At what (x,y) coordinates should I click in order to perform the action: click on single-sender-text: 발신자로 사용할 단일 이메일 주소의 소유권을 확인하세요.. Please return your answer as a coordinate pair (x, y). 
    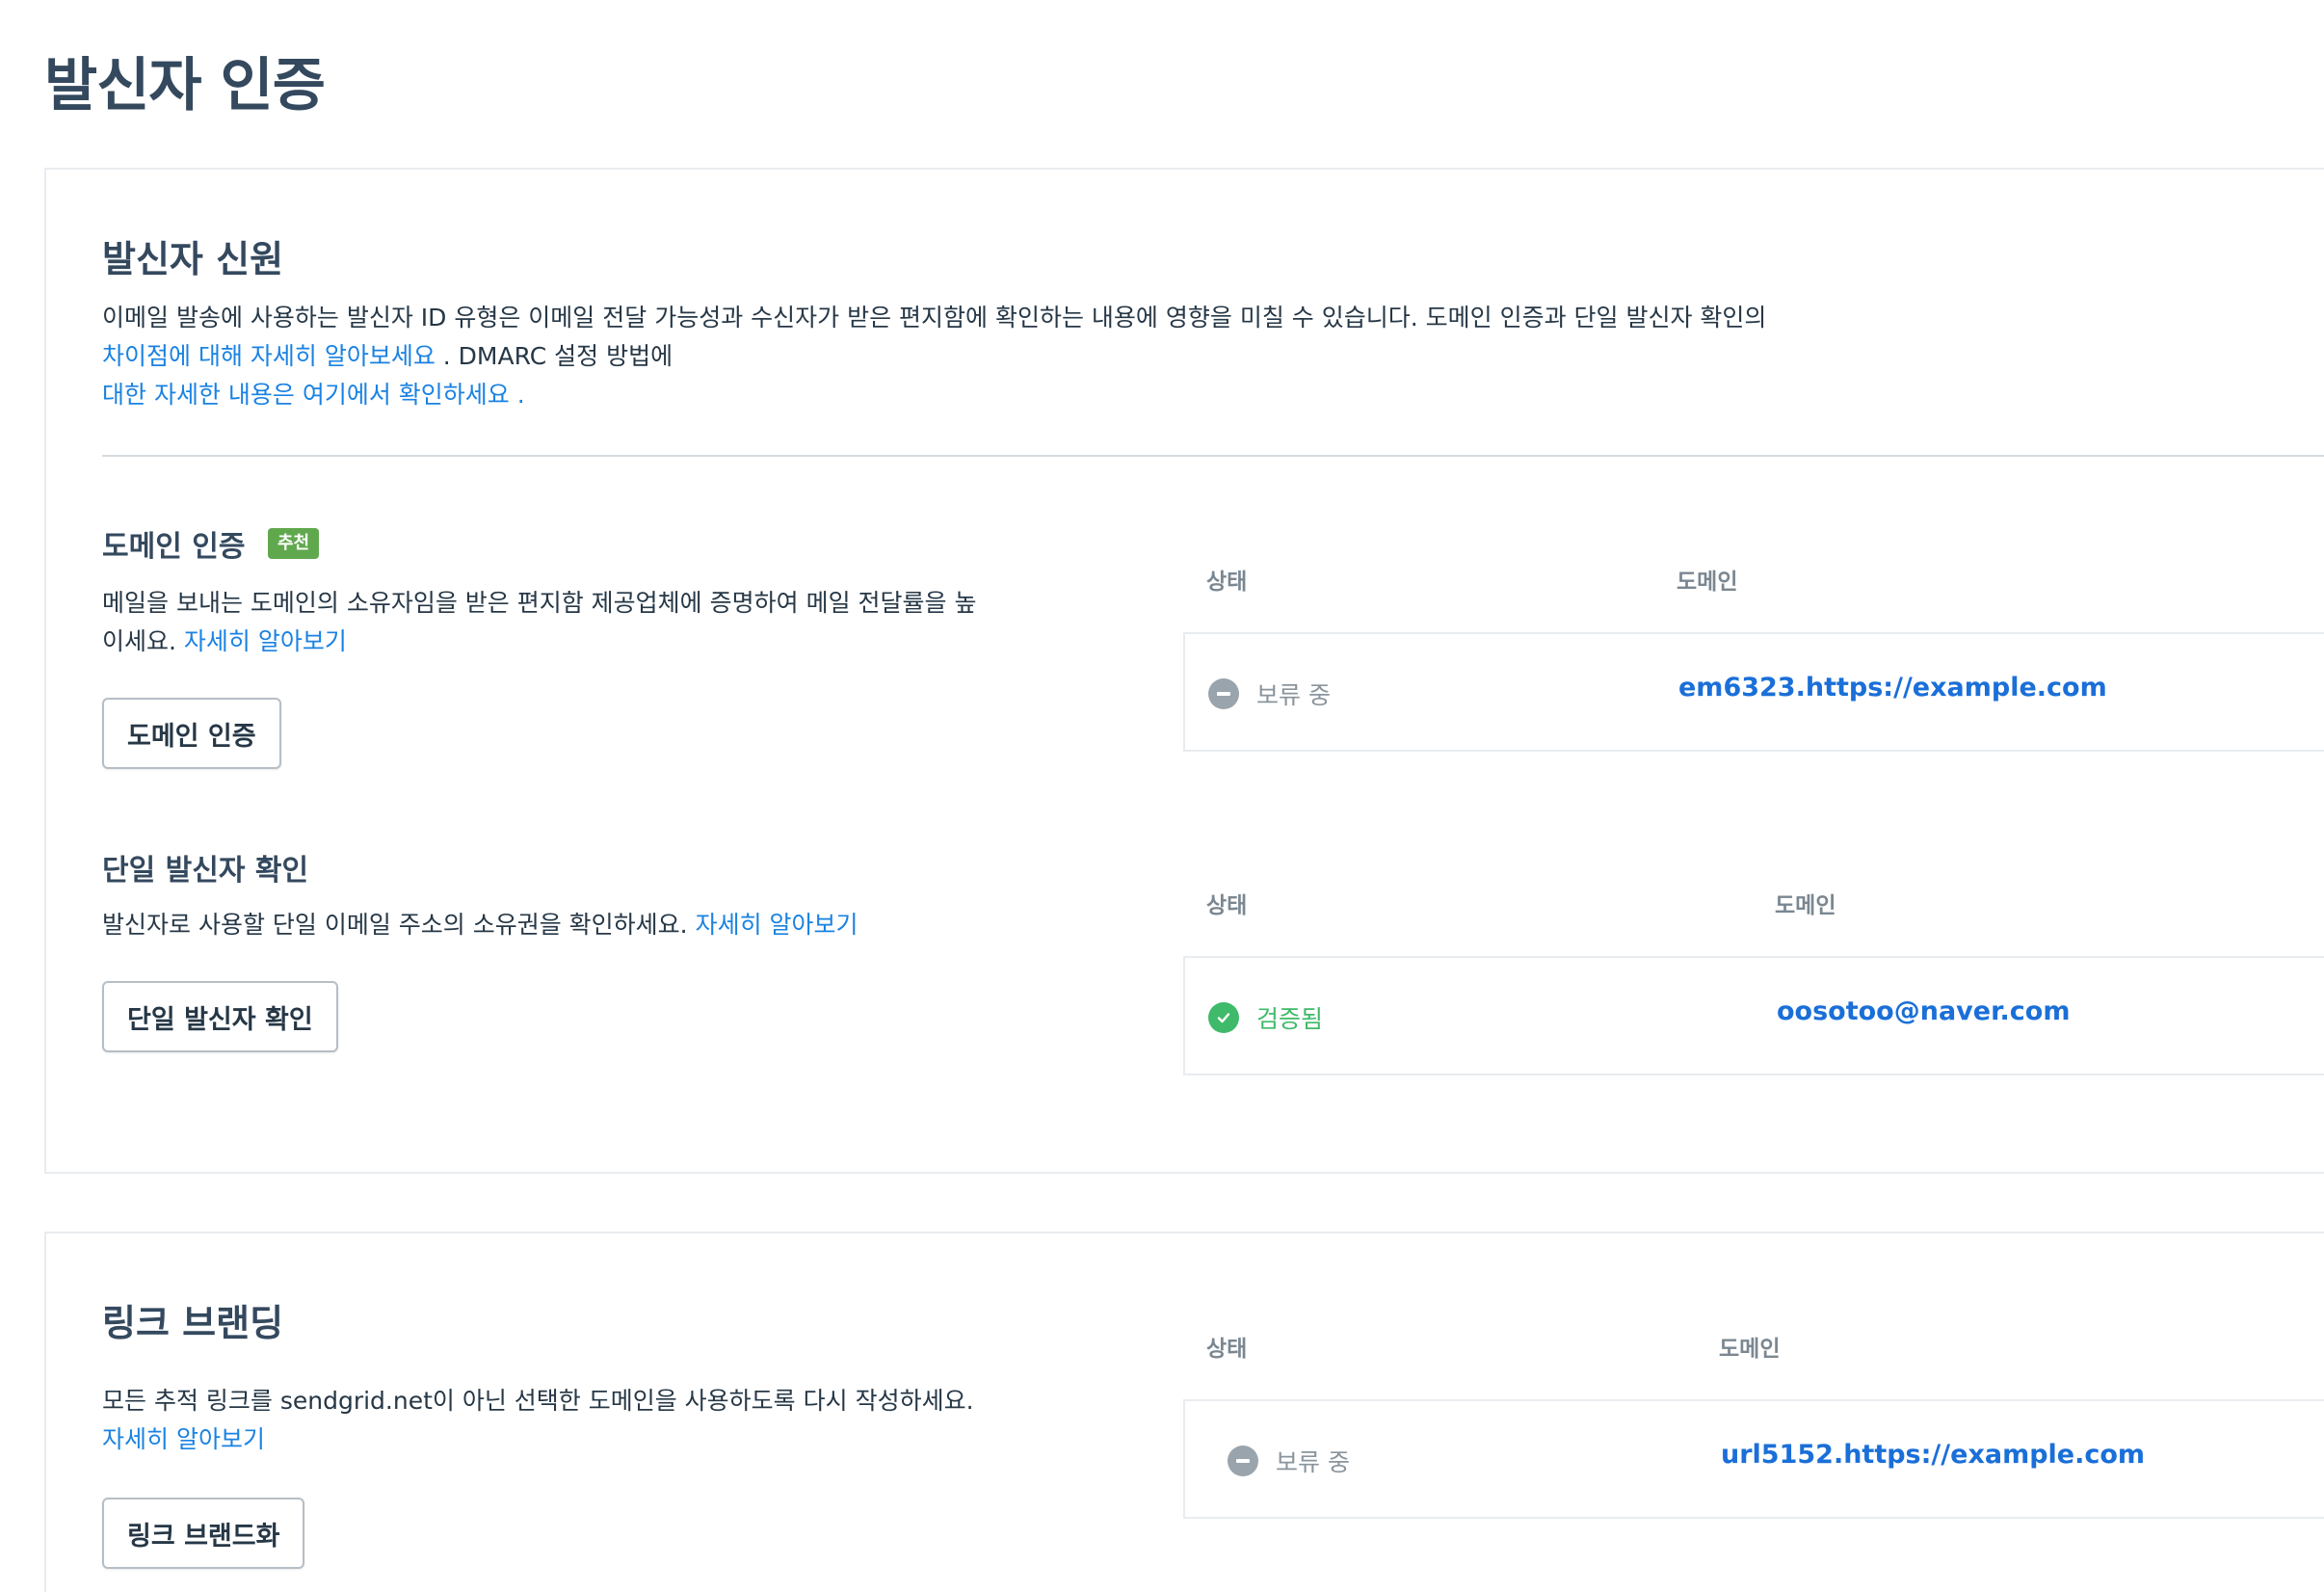
    Looking at the image, I should click on (395, 925).